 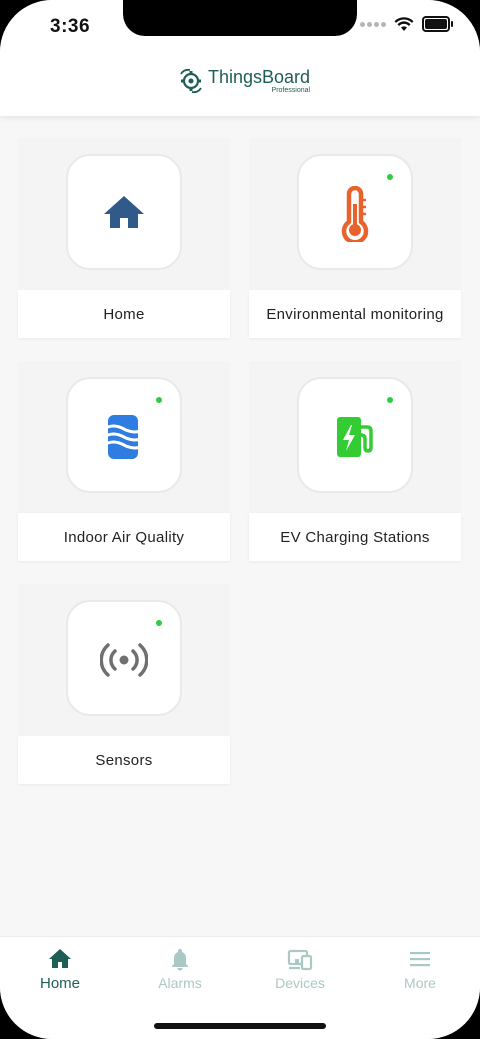 What do you see at coordinates (191, 81) in the screenshot?
I see `thingsboard-gear-icon` at bounding box center [191, 81].